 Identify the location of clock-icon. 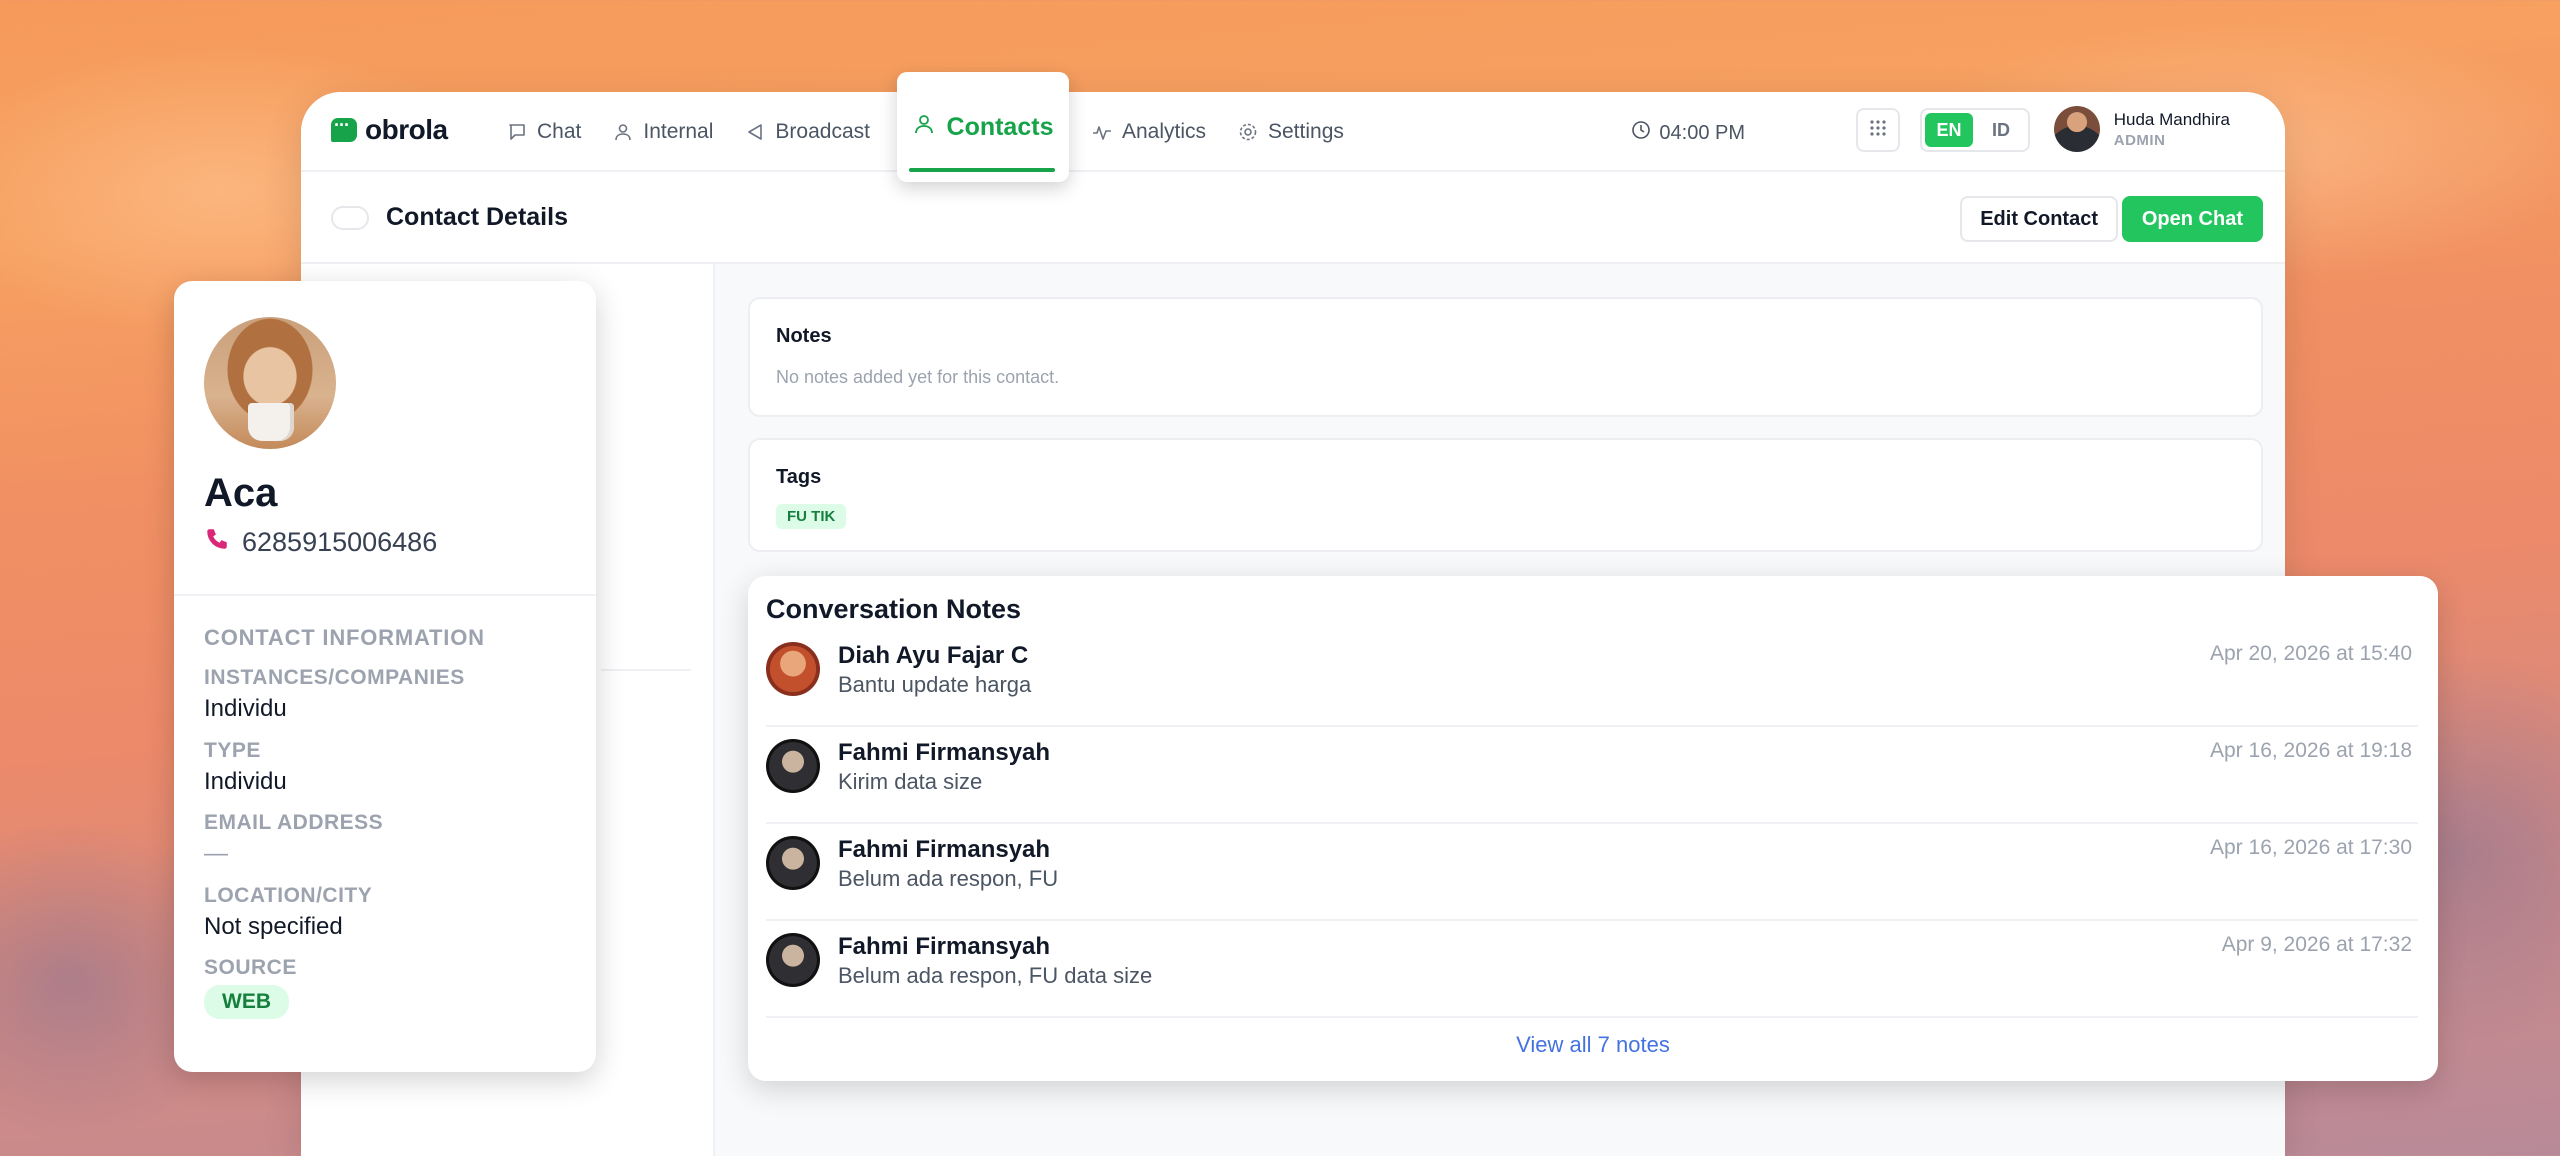
(1641, 133).